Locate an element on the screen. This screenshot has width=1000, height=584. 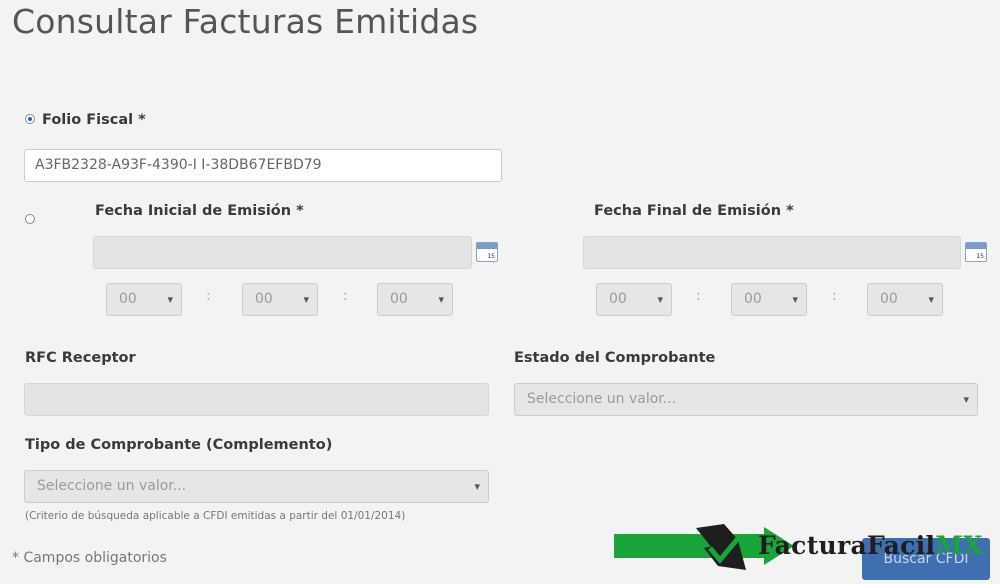
rfc-receptor-input is located at coordinates (256, 399).